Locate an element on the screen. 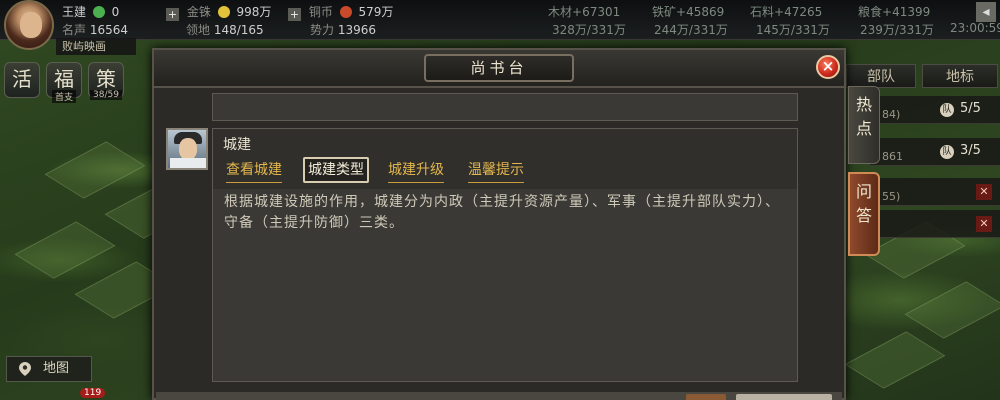 The image size is (1000, 400). territory-row: 领地 148/165 is located at coordinates (225, 30).